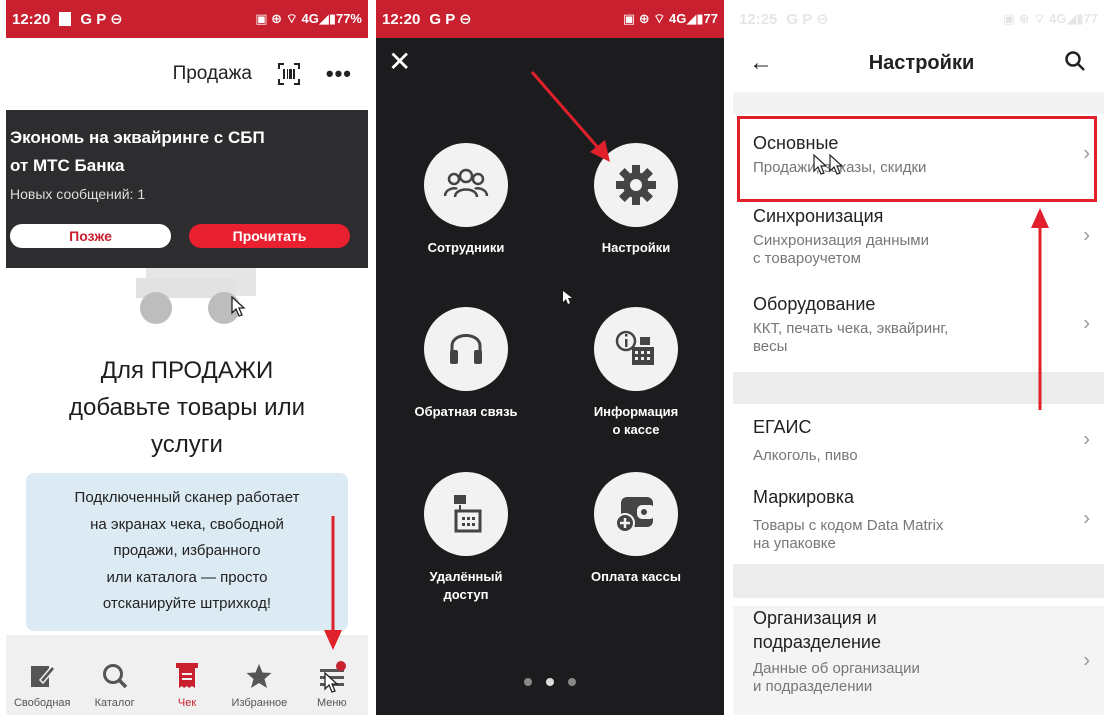  I want to click on row-title: Организация и, so click(815, 618).